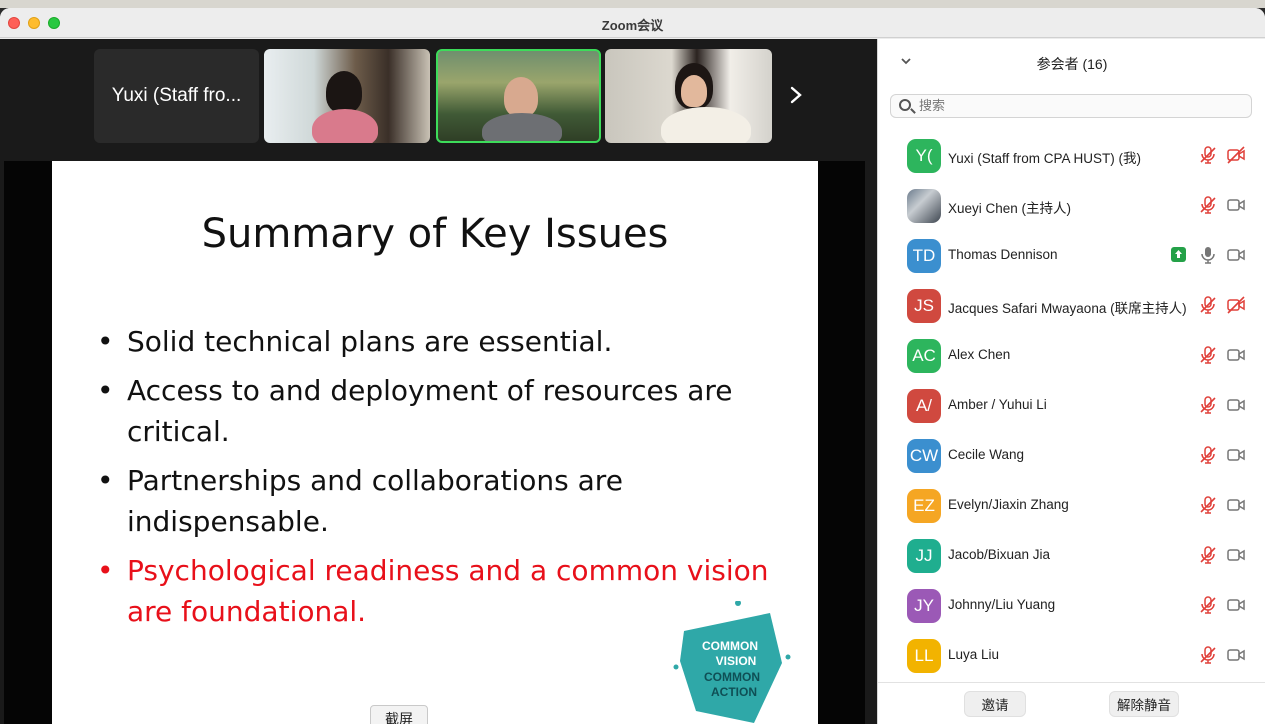 The height and width of the screenshot is (724, 1265). Describe the element at coordinates (435, 234) in the screenshot. I see `slide-title: Summary of Key Issues` at that location.